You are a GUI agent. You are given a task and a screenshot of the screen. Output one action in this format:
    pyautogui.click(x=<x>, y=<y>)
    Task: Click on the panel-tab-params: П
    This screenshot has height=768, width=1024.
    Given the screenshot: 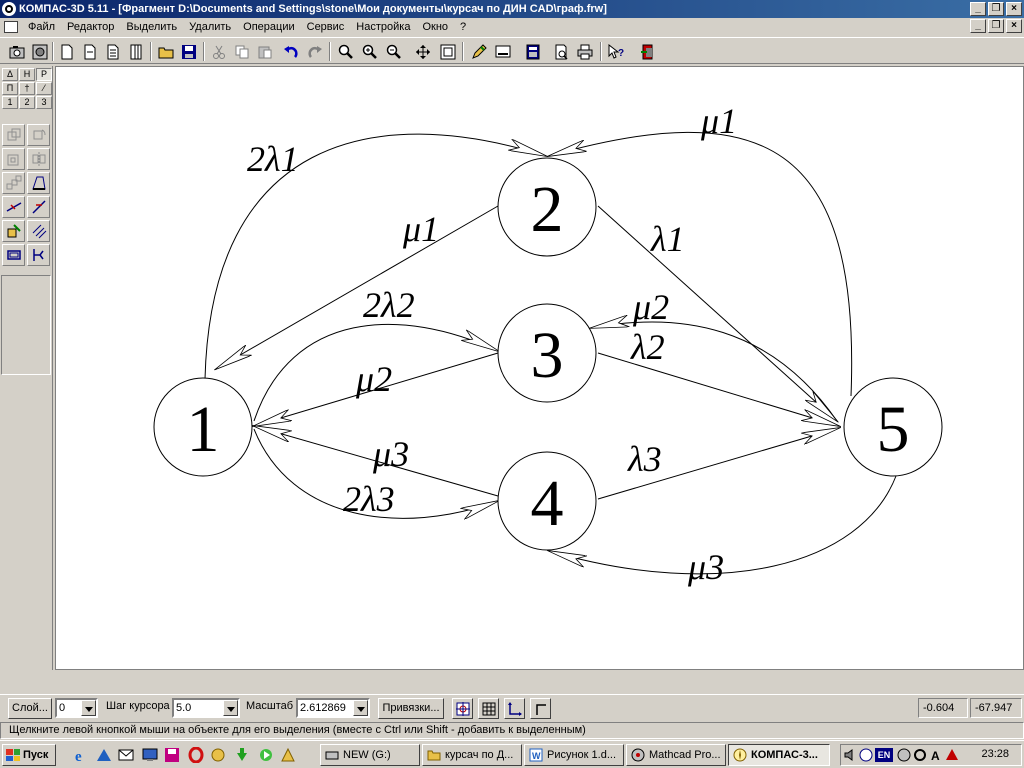 What is the action you would take?
    pyautogui.click(x=10, y=88)
    